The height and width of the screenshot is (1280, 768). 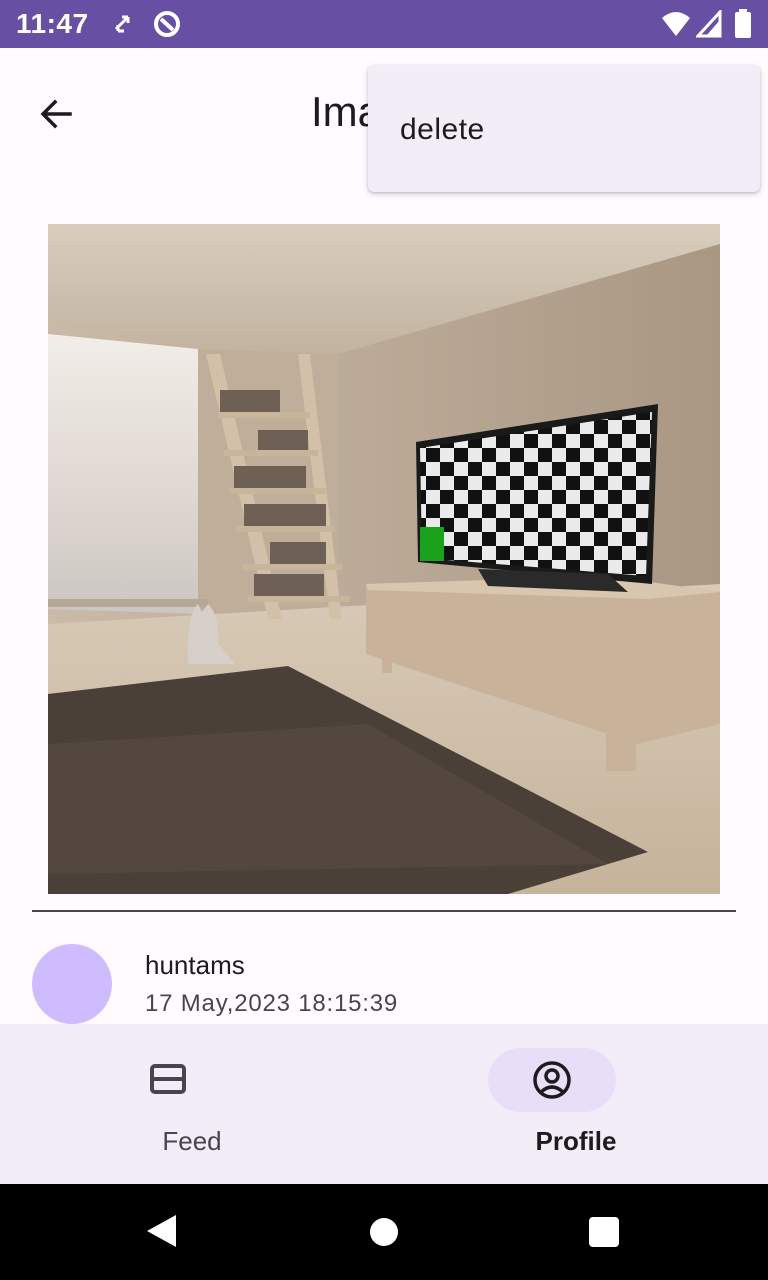 I want to click on menu-item-label: delete, so click(x=442, y=129).